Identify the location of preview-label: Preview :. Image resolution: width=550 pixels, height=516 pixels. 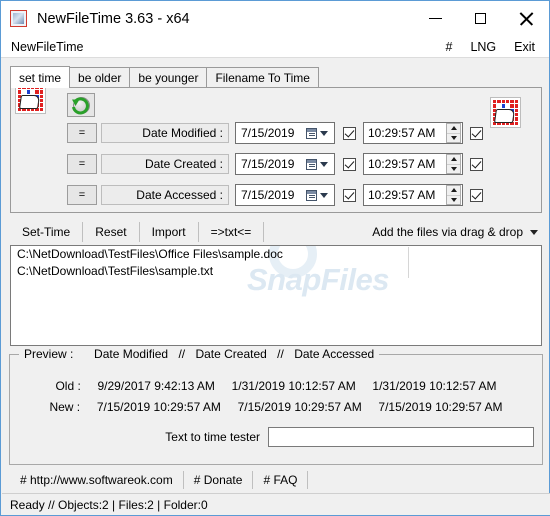
(49, 354).